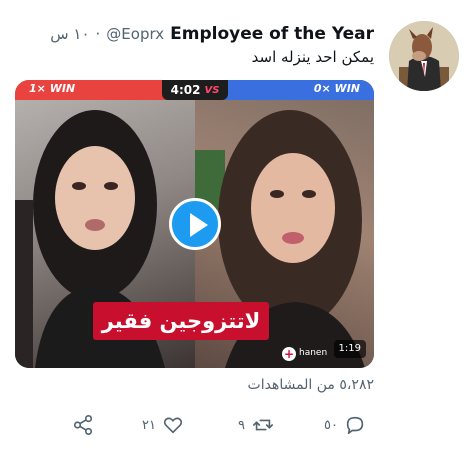  What do you see at coordinates (241, 425) in the screenshot?
I see `retweet-count: ٩` at bounding box center [241, 425].